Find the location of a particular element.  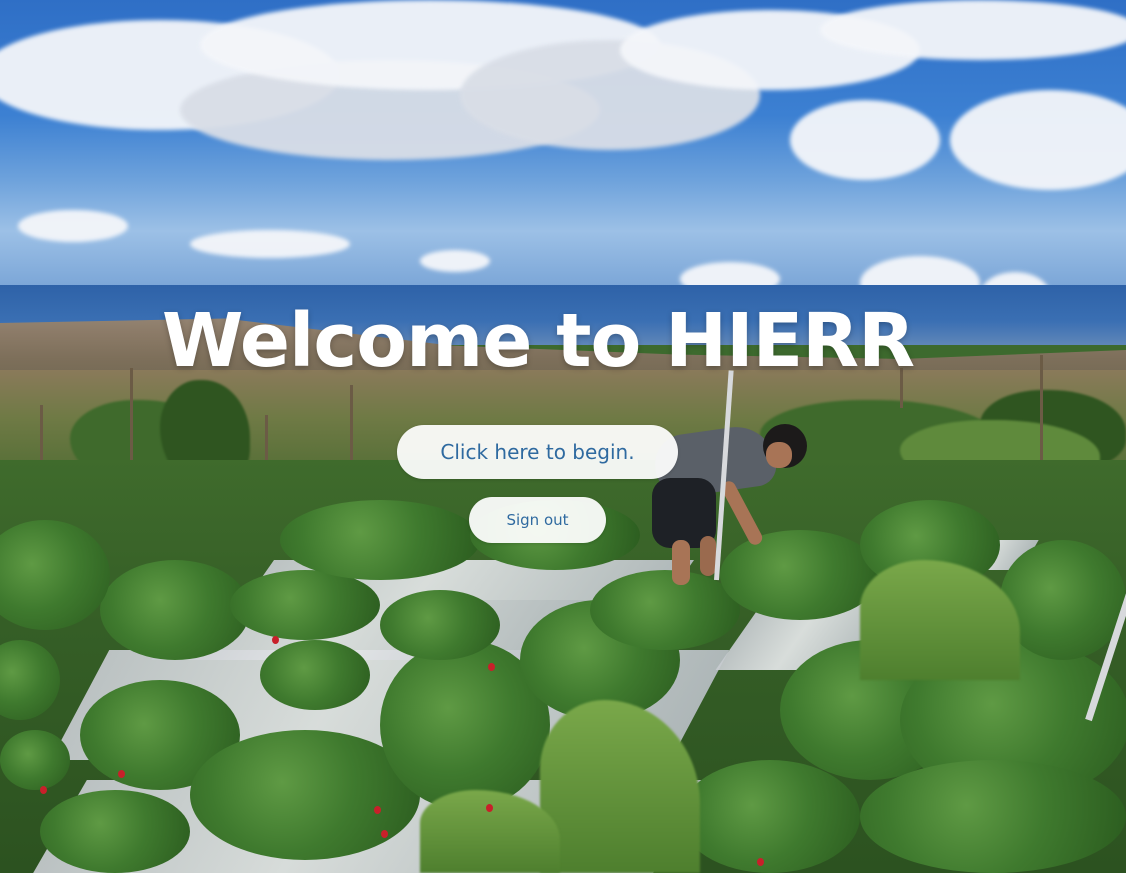

begin-button: Click here to begin. is located at coordinates (537, 452).